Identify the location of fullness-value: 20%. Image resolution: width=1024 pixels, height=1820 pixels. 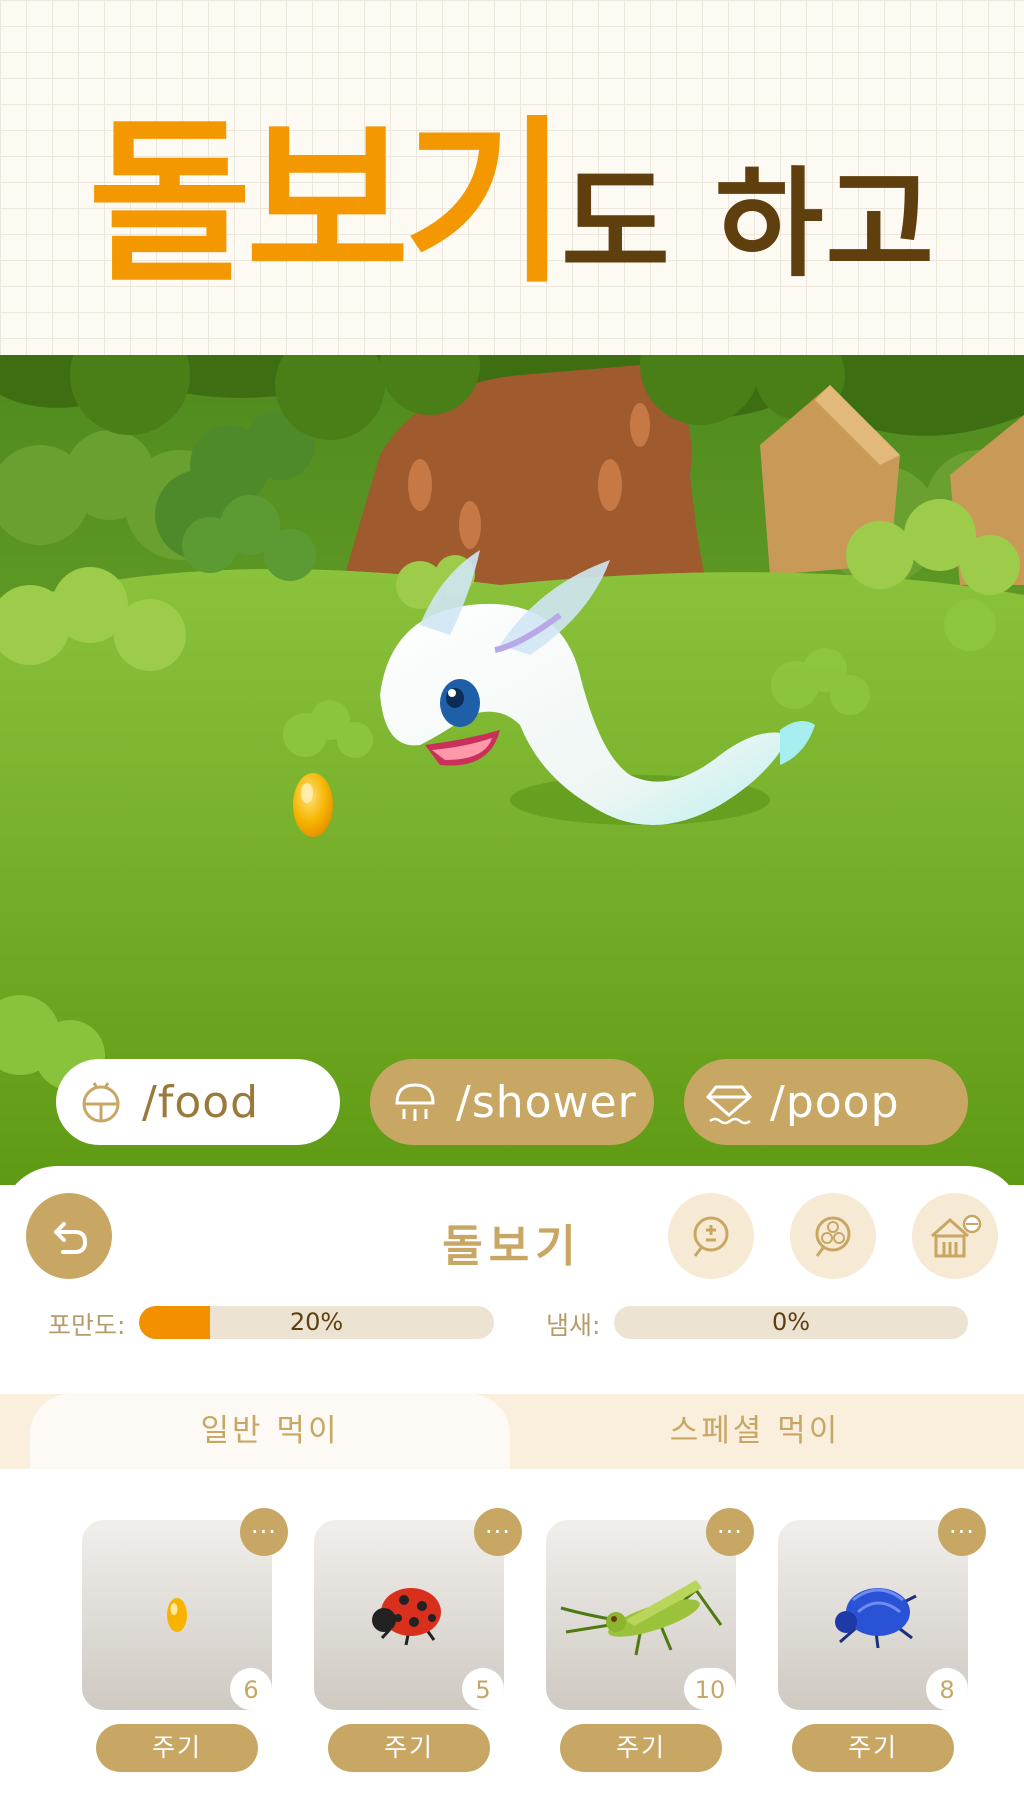
(316, 1322).